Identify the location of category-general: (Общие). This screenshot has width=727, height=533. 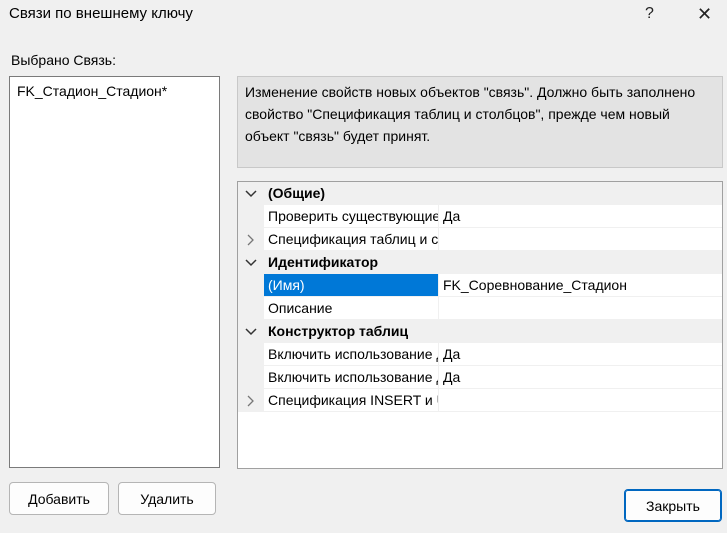
(480, 193).